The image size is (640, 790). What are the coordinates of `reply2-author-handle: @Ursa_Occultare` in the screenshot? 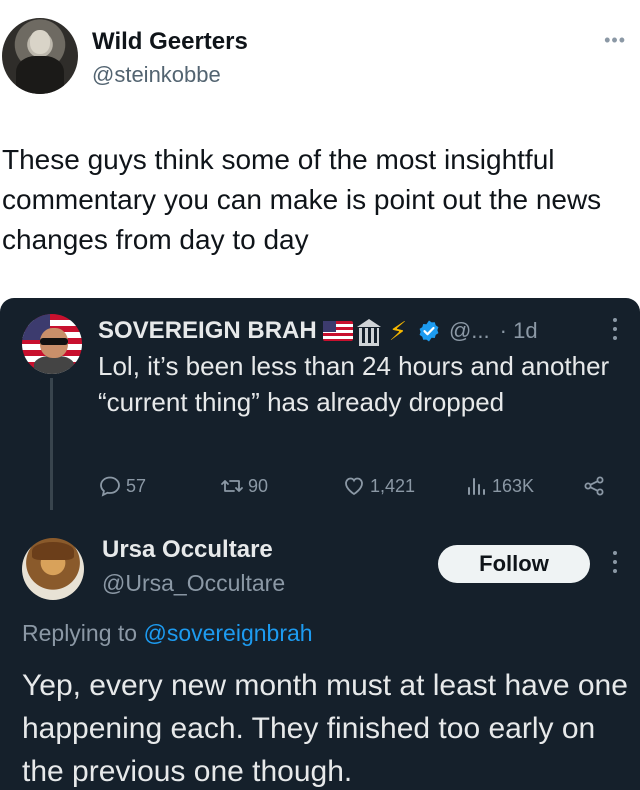 It's located at (193, 583).